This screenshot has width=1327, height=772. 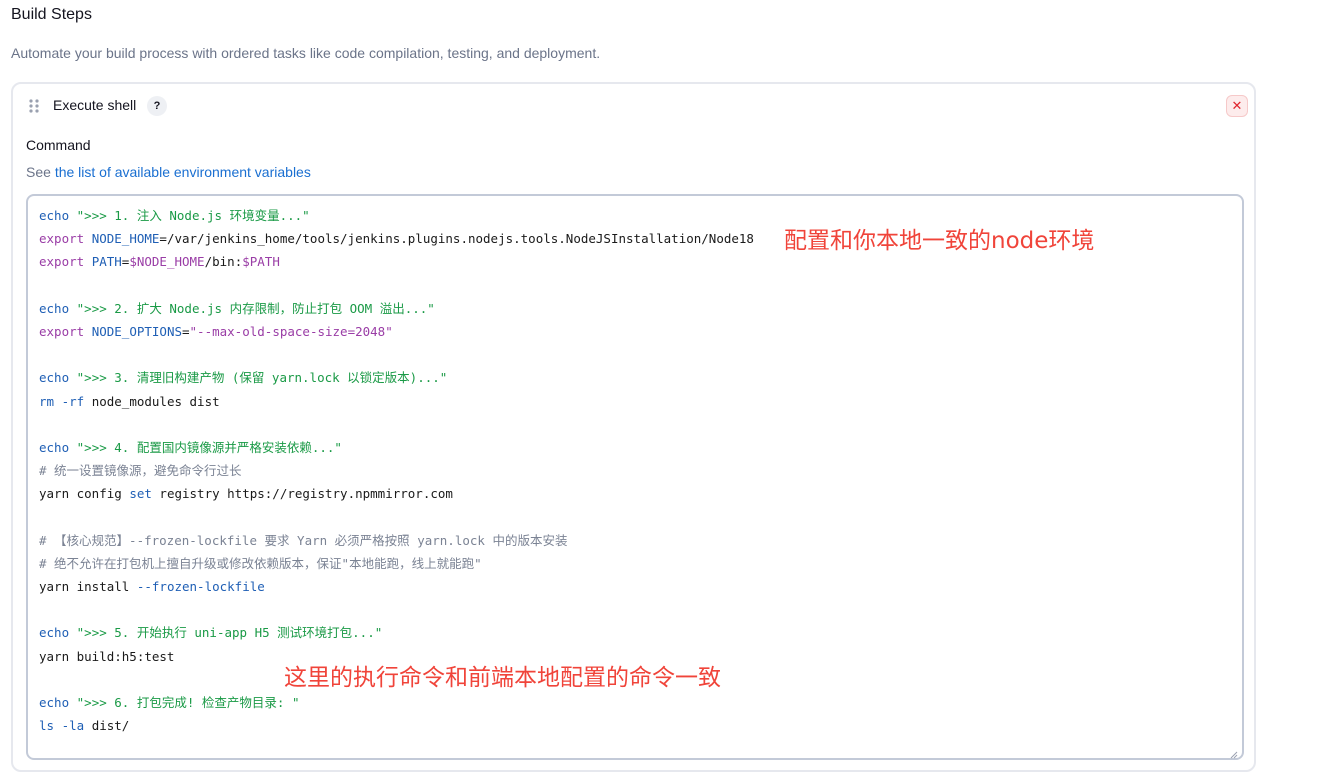 What do you see at coordinates (193, 215) in the screenshot?
I see `code-token: ">>> 1. 注入 Node.js 环境变量..."` at bounding box center [193, 215].